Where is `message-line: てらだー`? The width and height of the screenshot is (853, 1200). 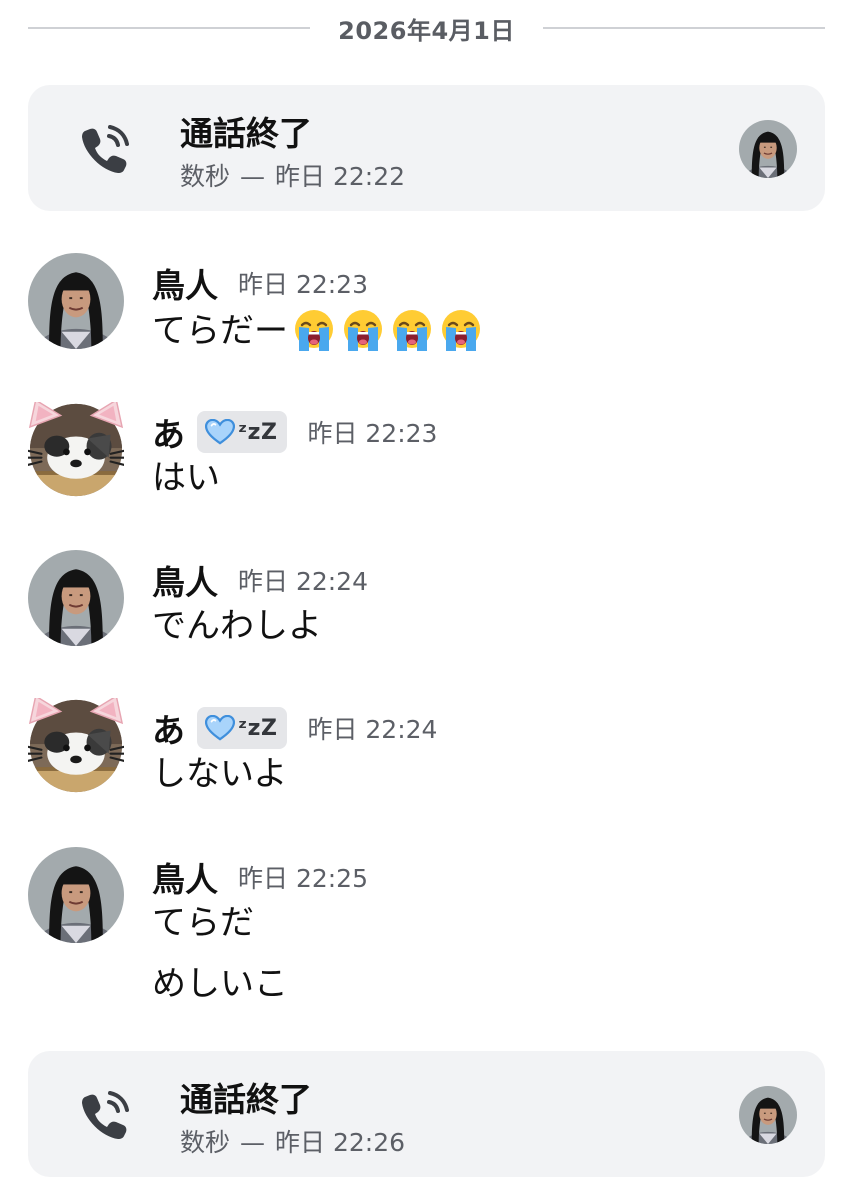 message-line: てらだー is located at coordinates (220, 331).